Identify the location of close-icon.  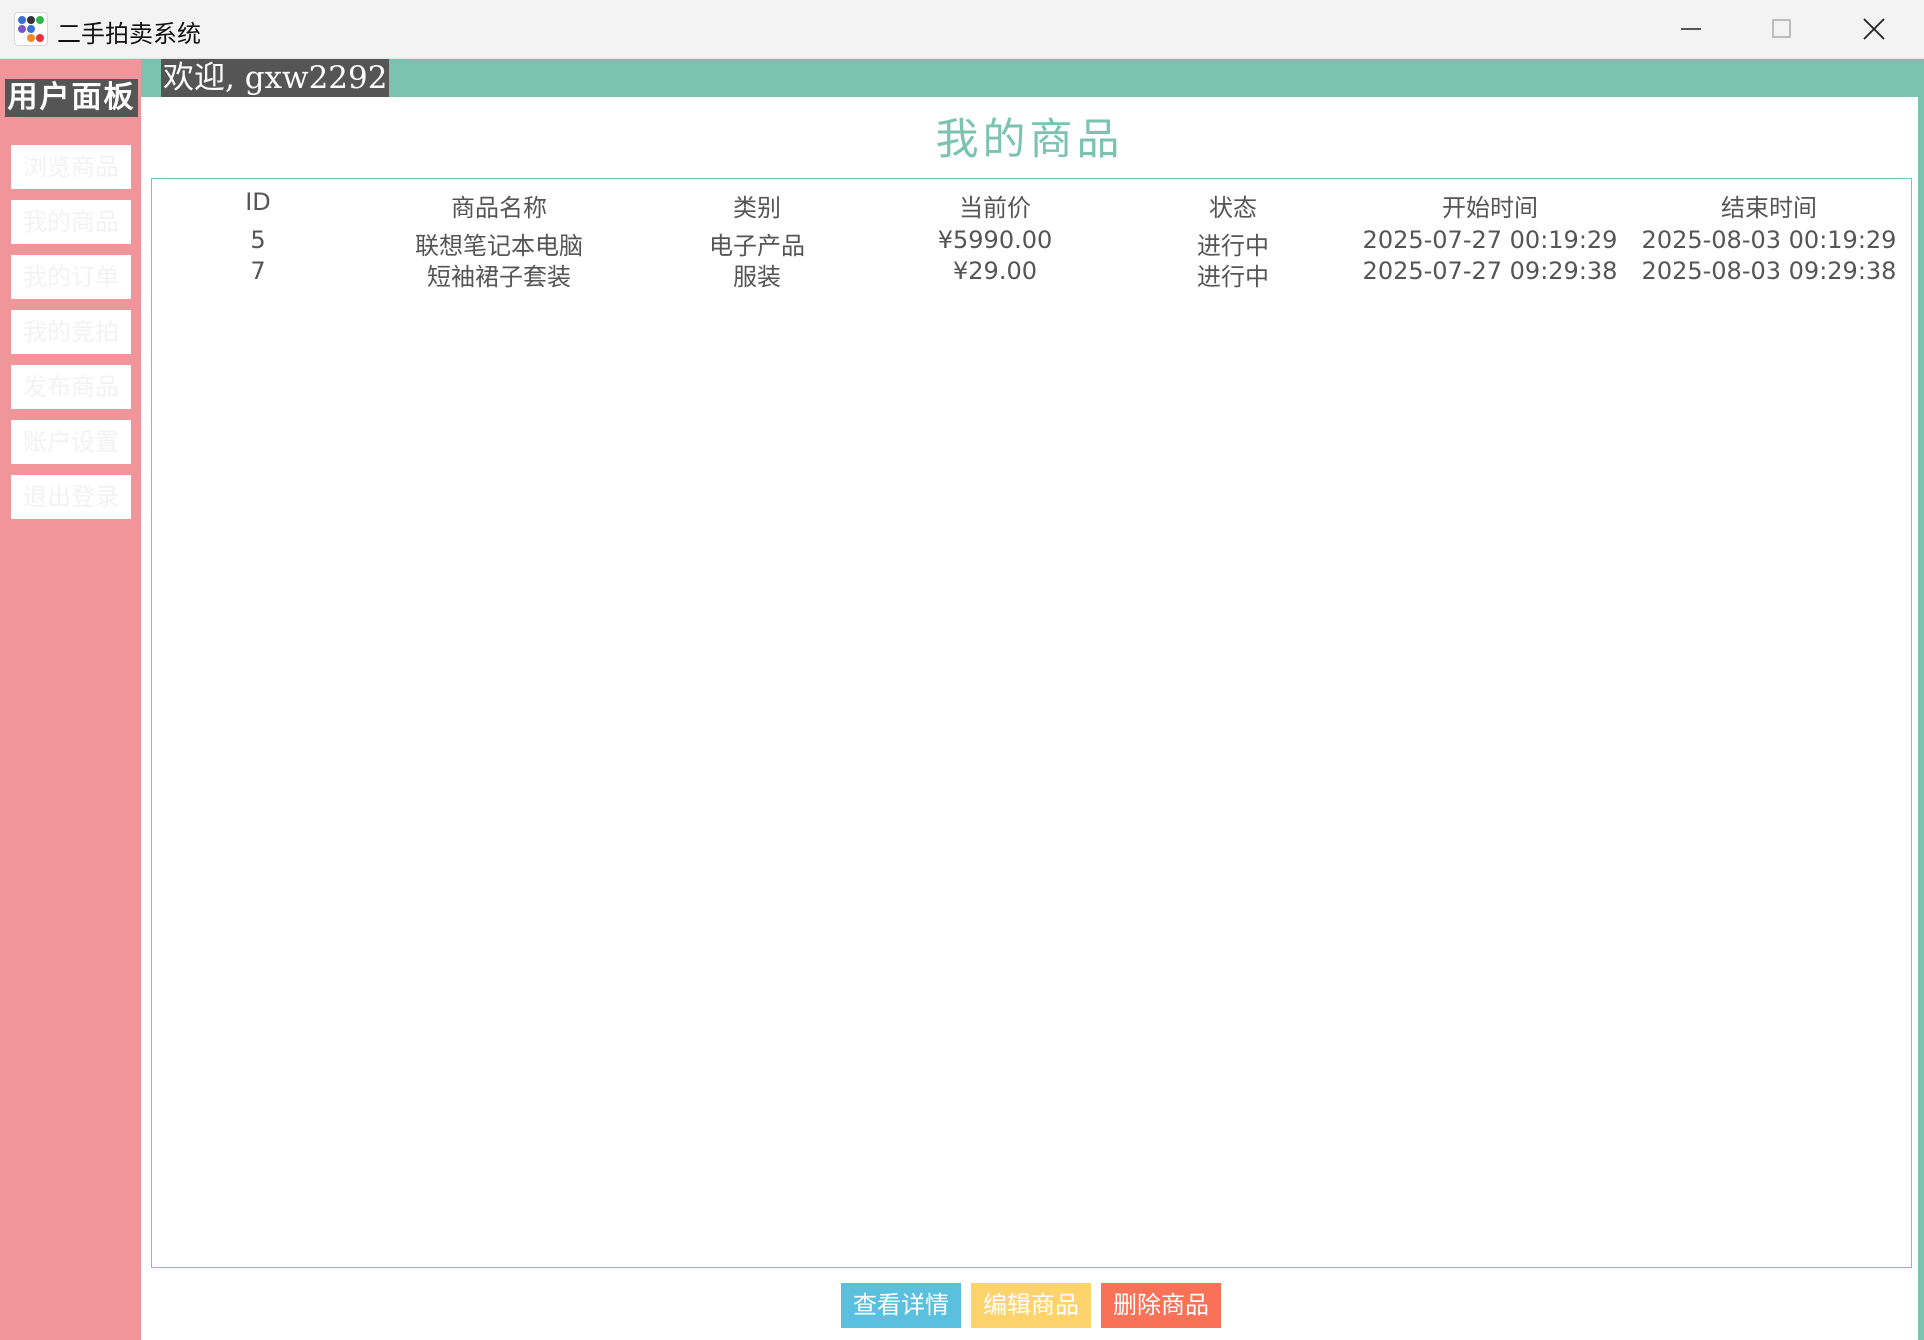
(1874, 29).